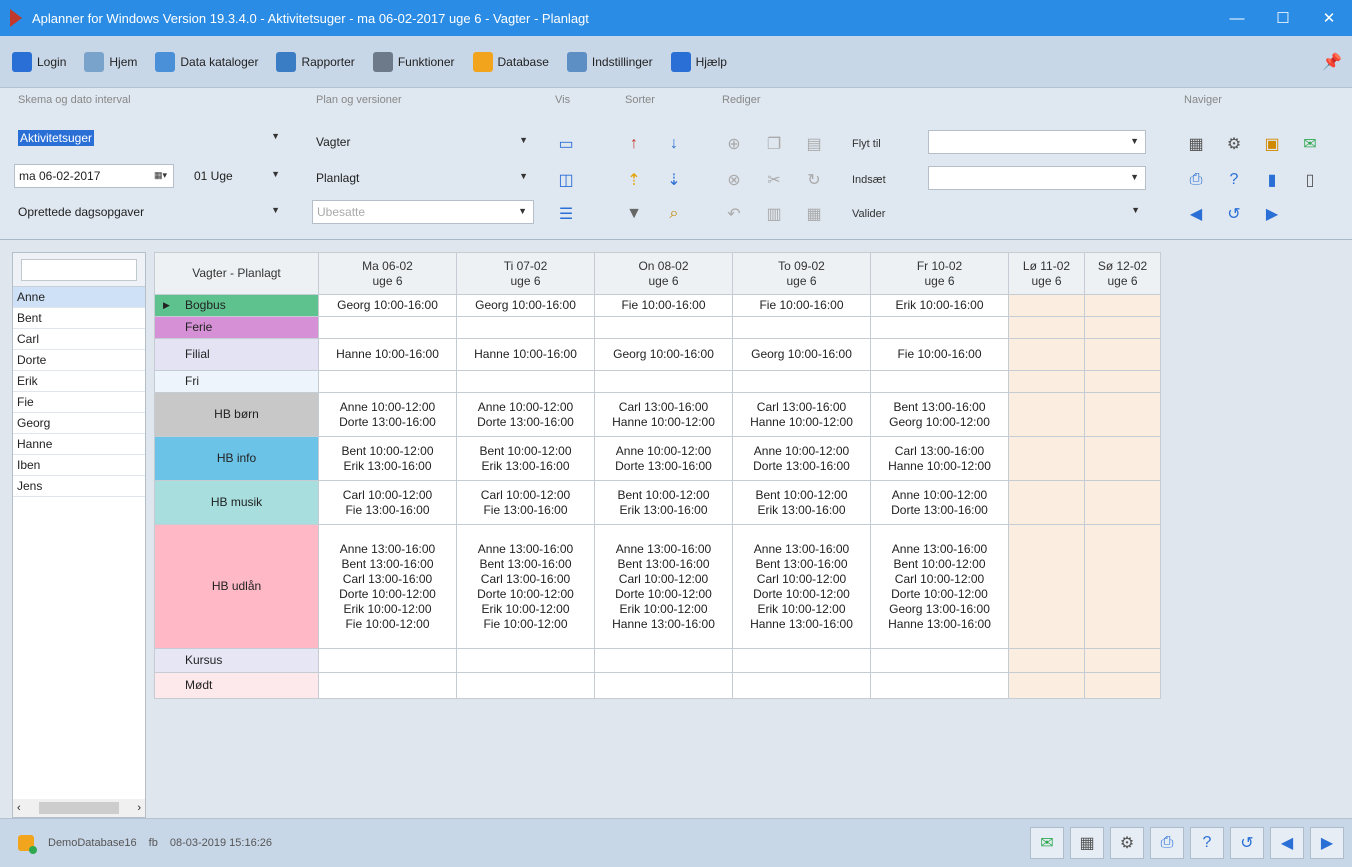 The image size is (1352, 867). I want to click on remove-icon: ⊗, so click(734, 180).